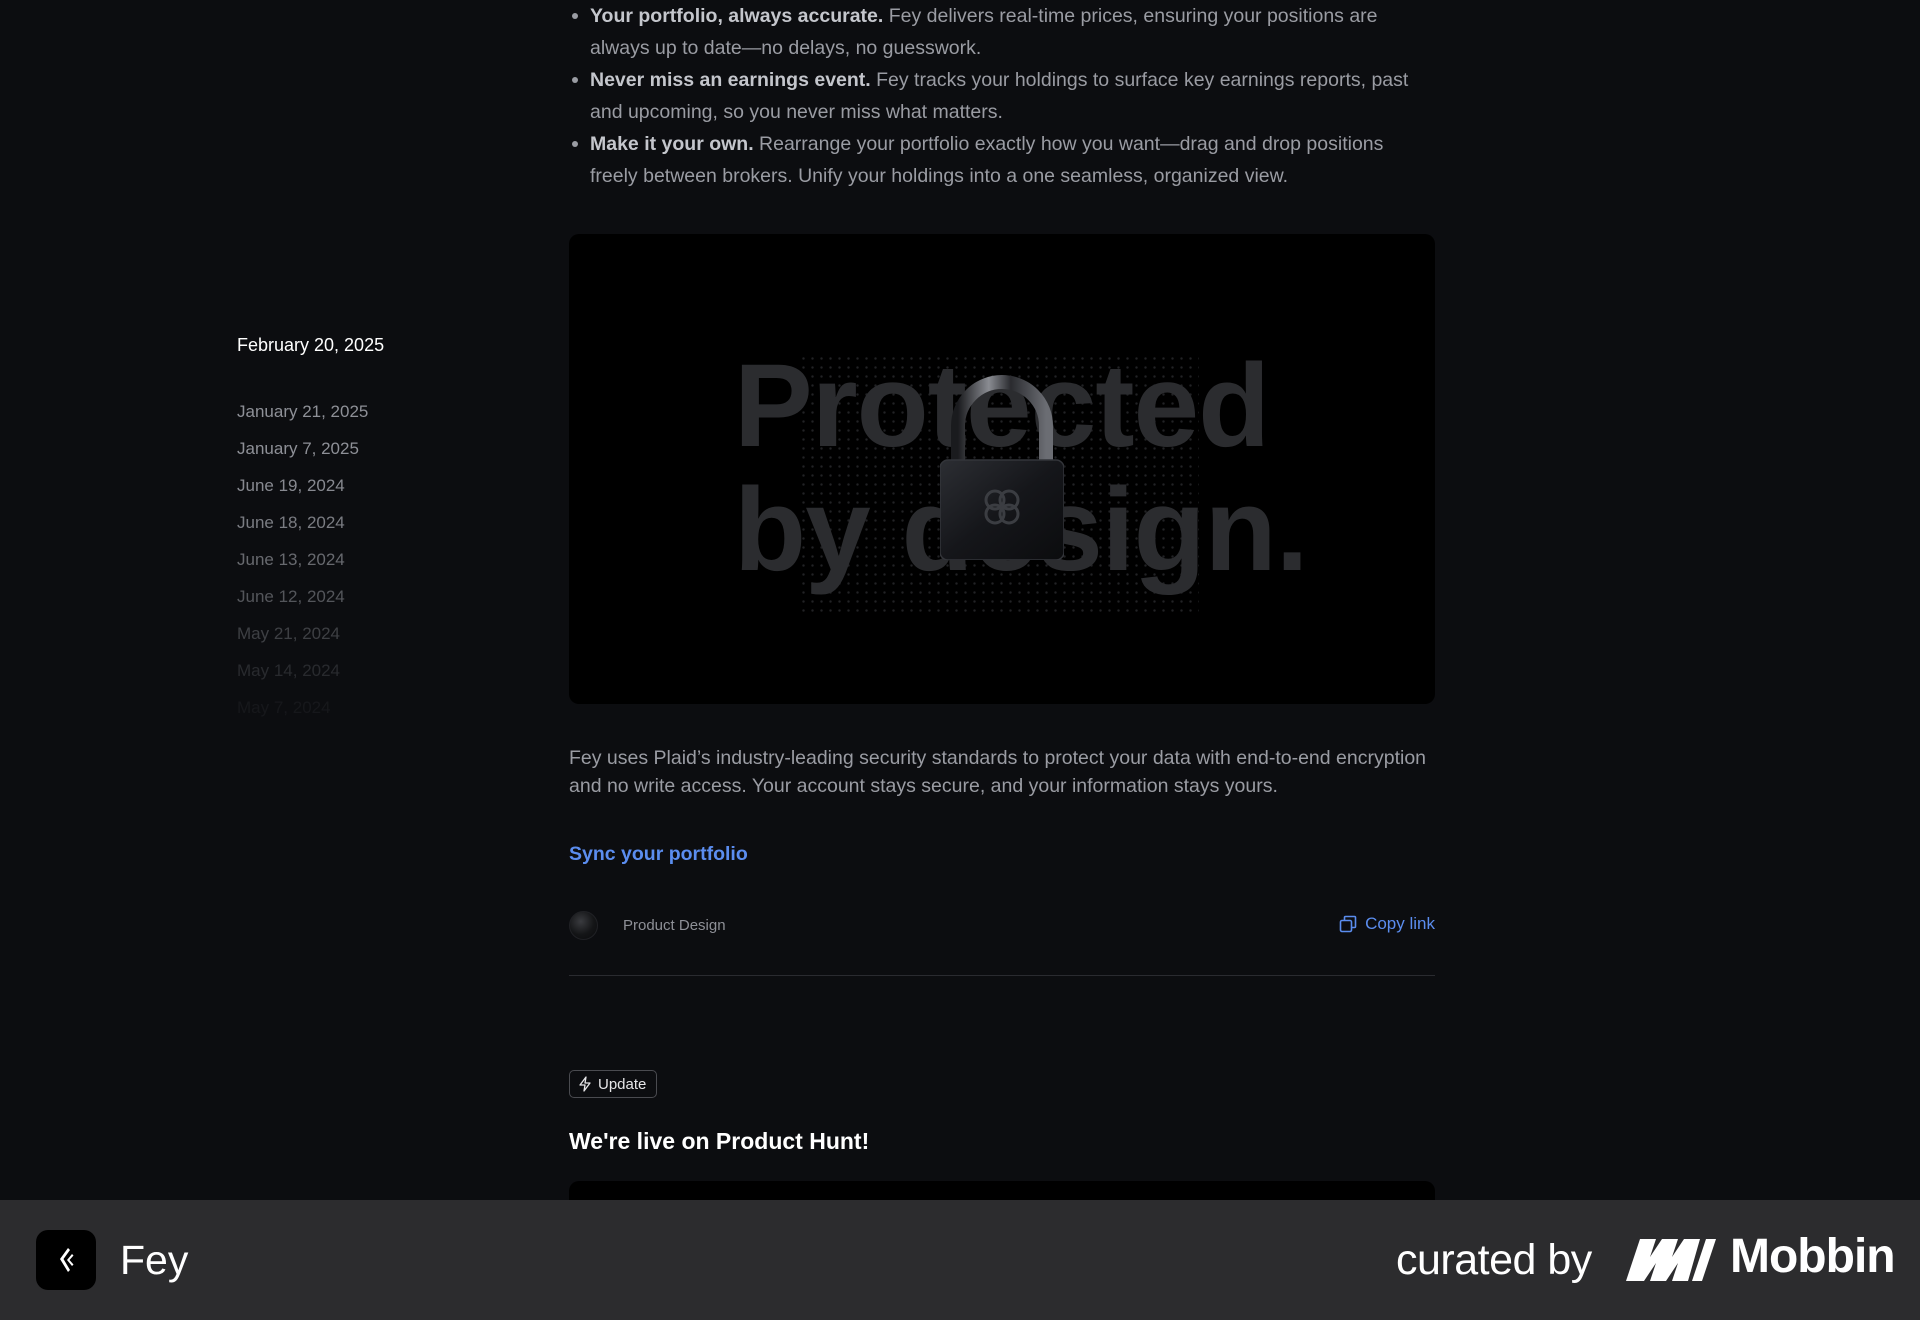  I want to click on post-title: We're live on Product Hunt!, so click(719, 1141).